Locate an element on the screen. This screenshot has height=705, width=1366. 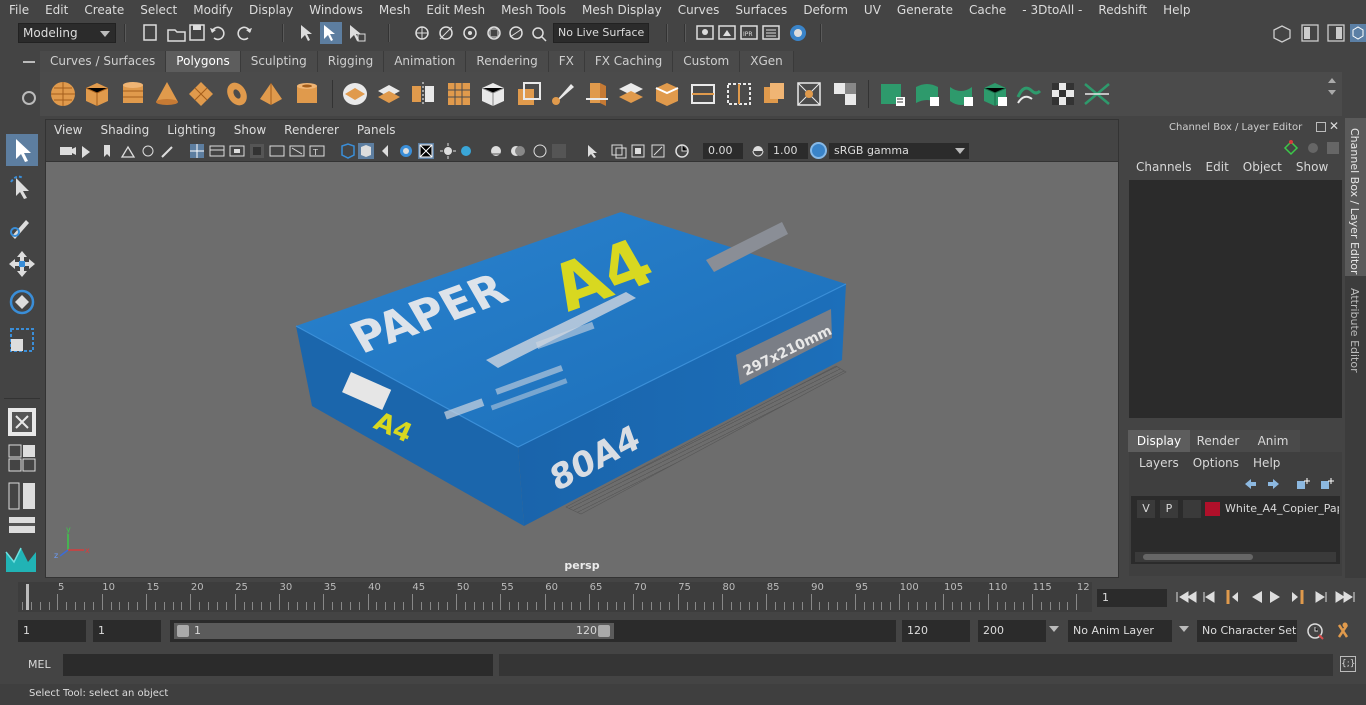
range-start-grip is located at coordinates (183, 631).